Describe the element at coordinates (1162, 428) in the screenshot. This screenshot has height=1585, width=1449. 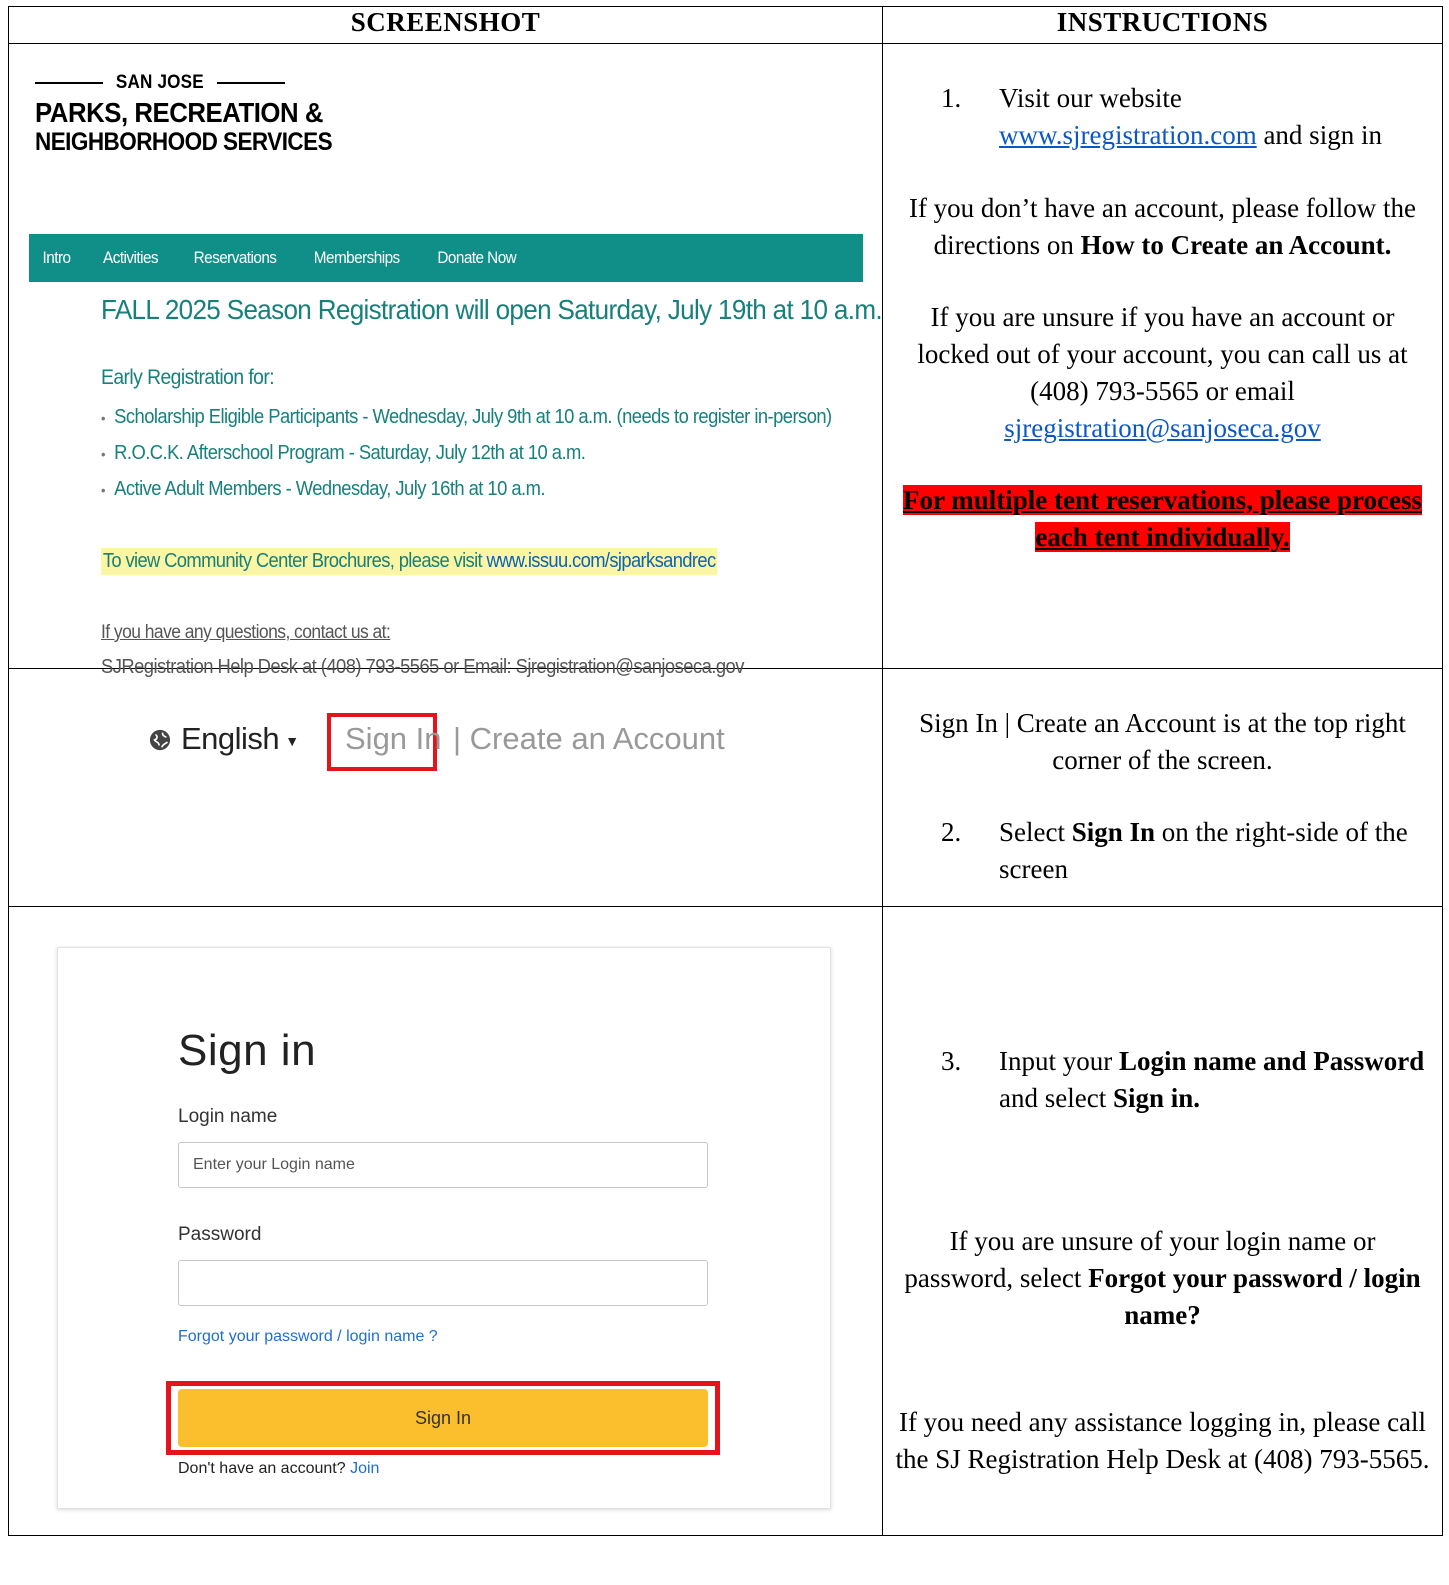
I see `email-link: sjregistration@sanjoseca.gov` at that location.